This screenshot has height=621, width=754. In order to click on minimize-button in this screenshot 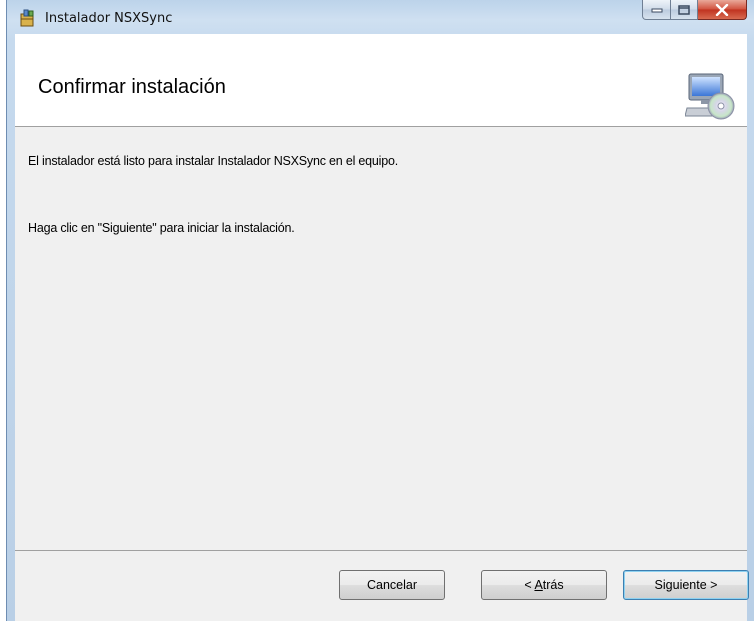, I will do `click(656, 10)`.